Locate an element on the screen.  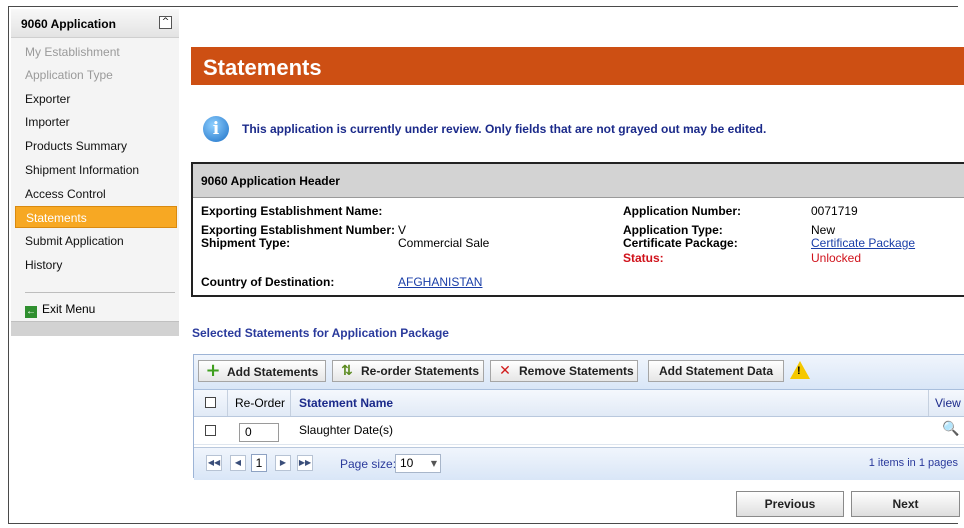
warning-icon: ! is located at coordinates (800, 370).